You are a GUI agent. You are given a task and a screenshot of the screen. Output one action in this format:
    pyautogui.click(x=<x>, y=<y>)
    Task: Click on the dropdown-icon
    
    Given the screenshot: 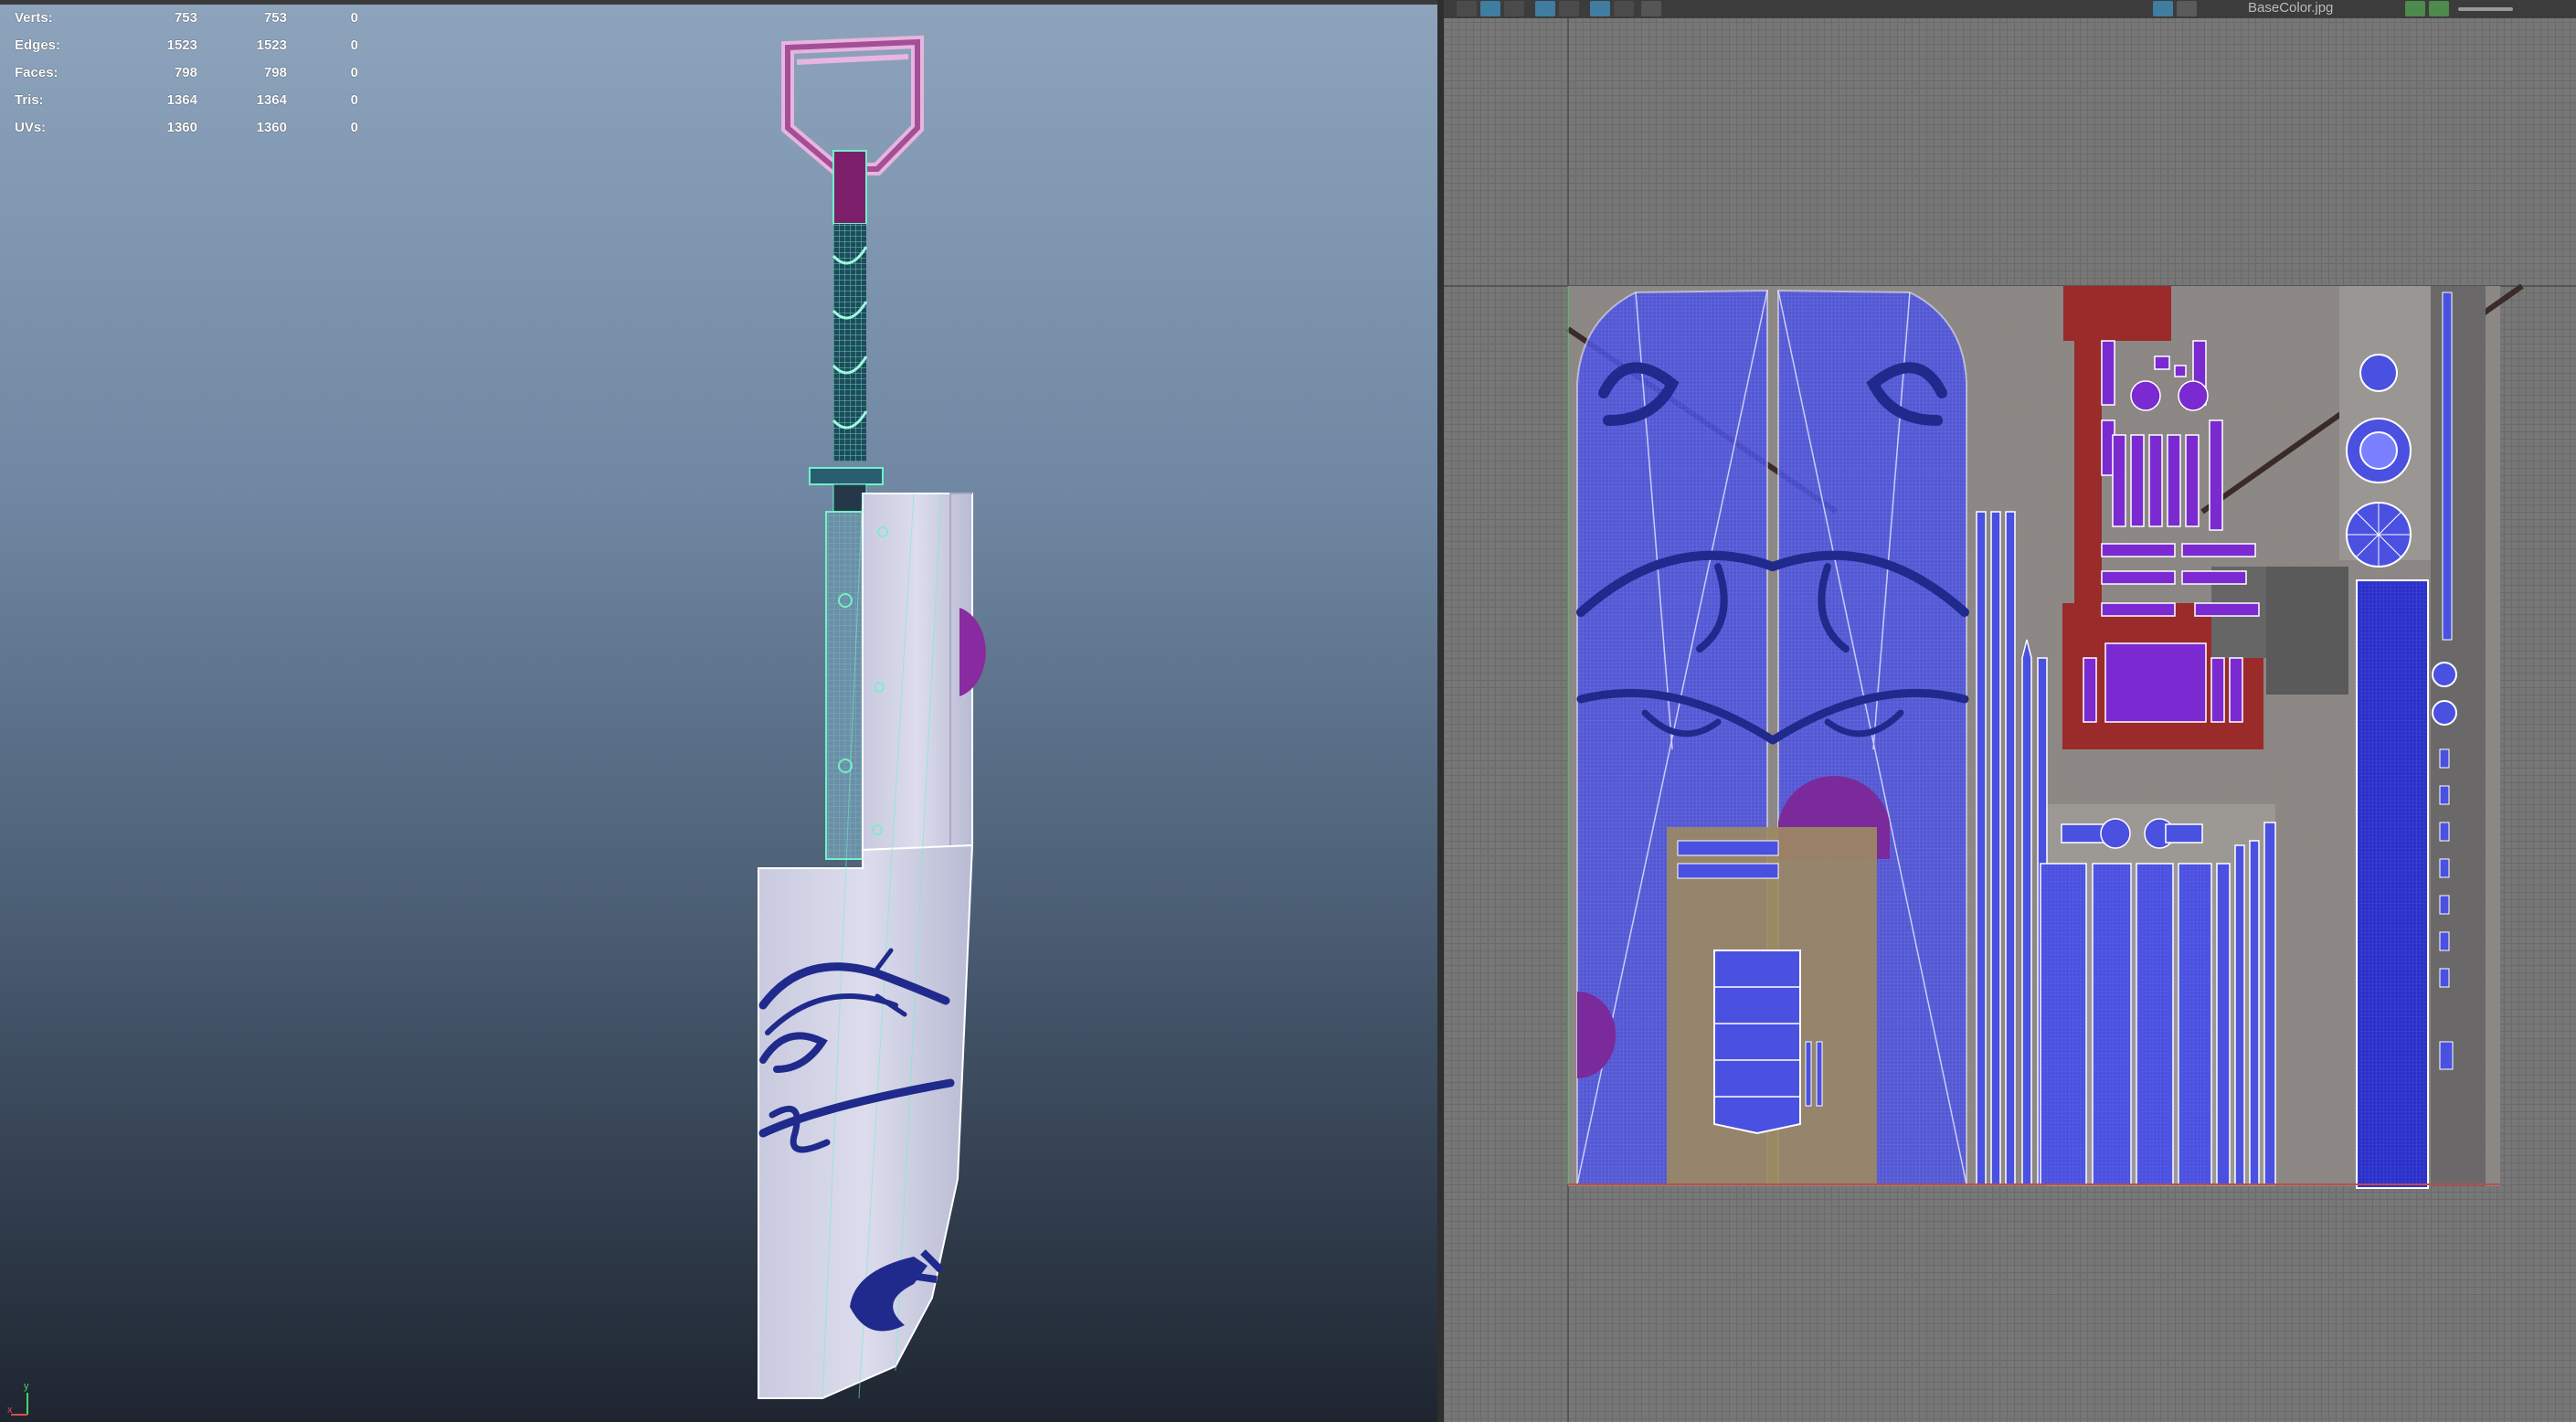 What is the action you would take?
    pyautogui.click(x=2204, y=8)
    